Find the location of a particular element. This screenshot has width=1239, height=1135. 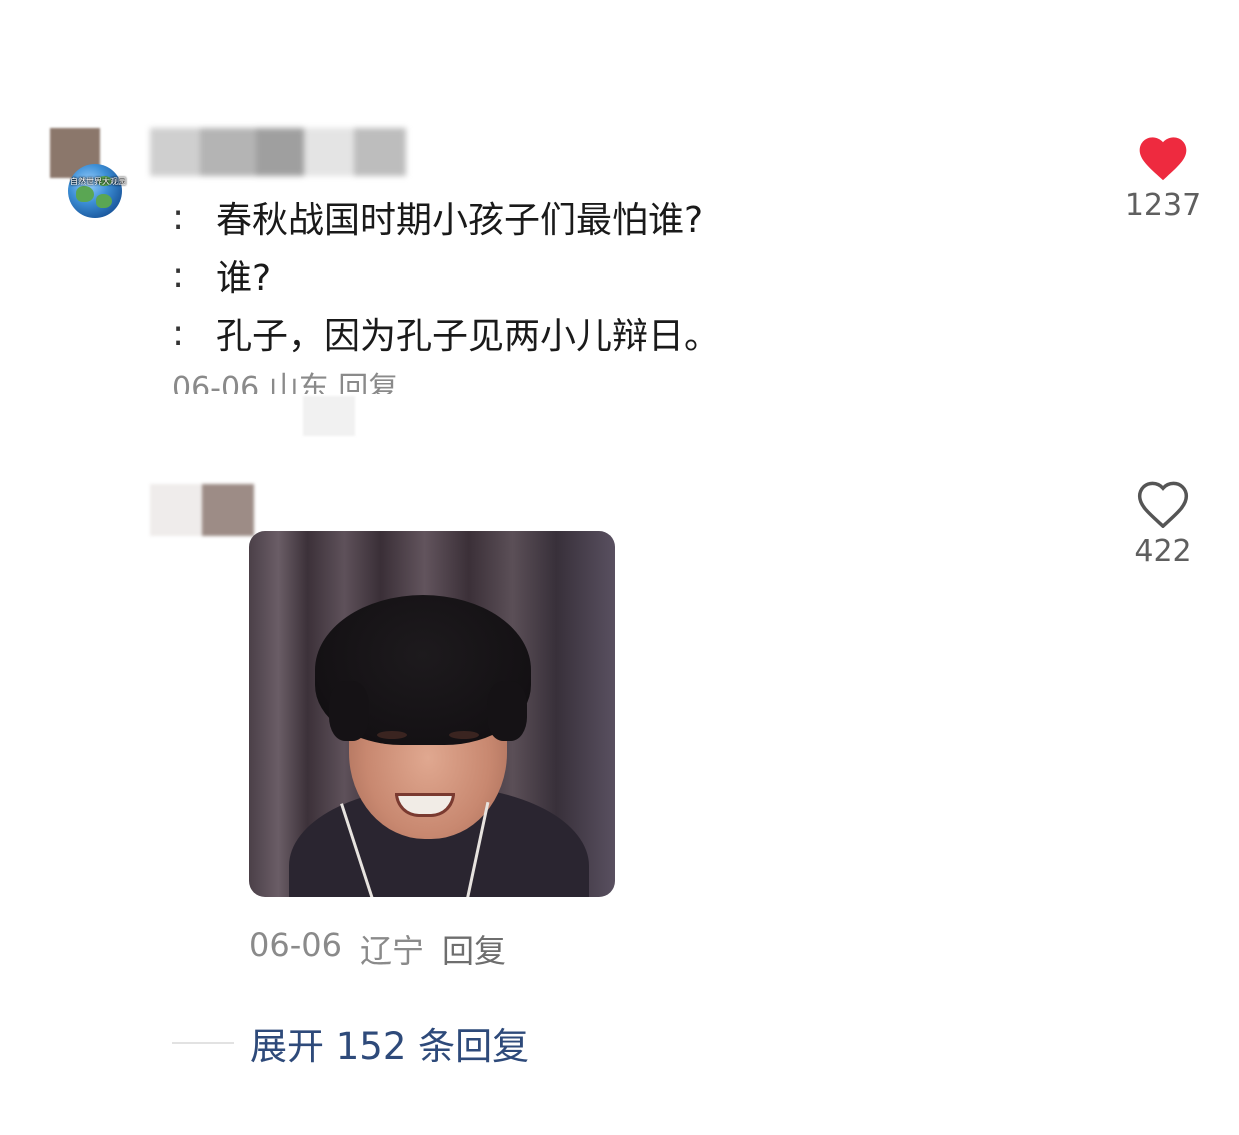

reply-date: 06-06 is located at coordinates (295, 945).